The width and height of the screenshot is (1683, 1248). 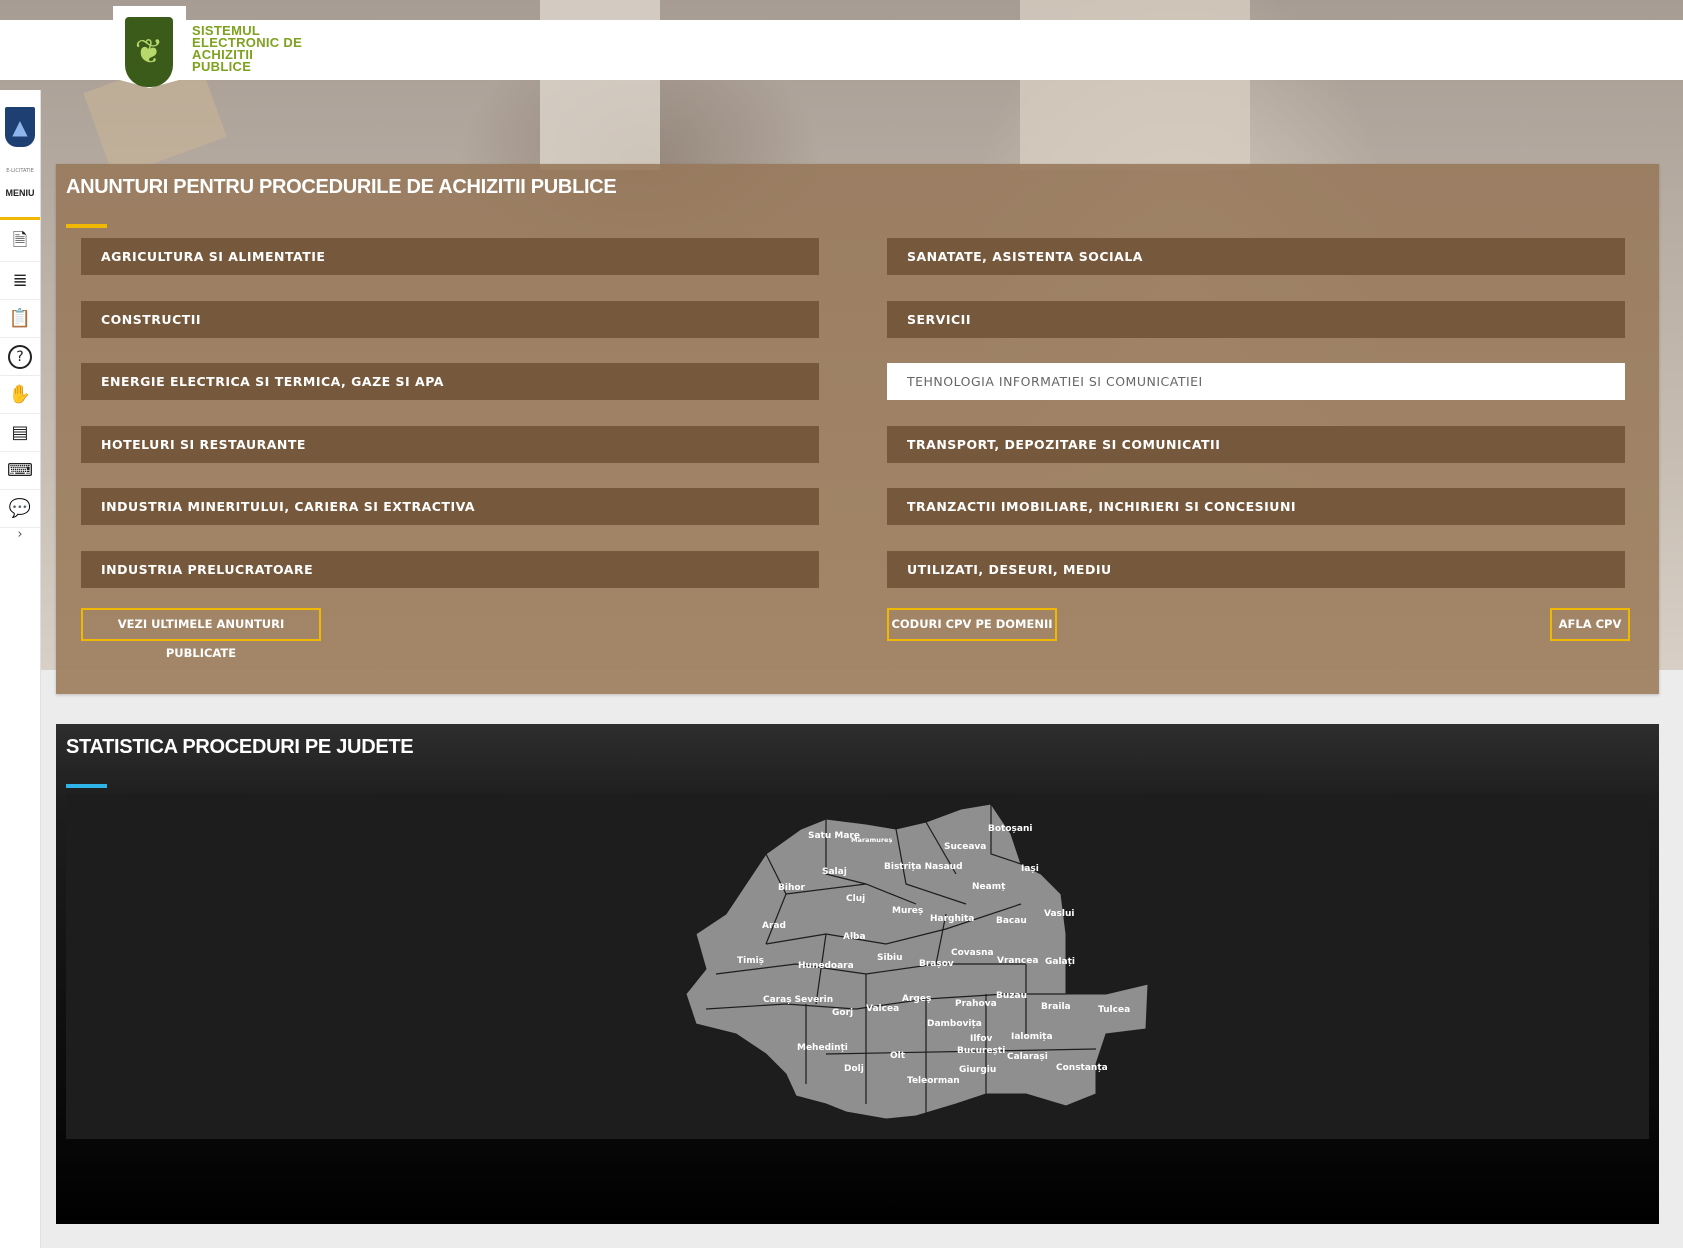 I want to click on clipboard-check-icon: 📋, so click(x=20, y=318).